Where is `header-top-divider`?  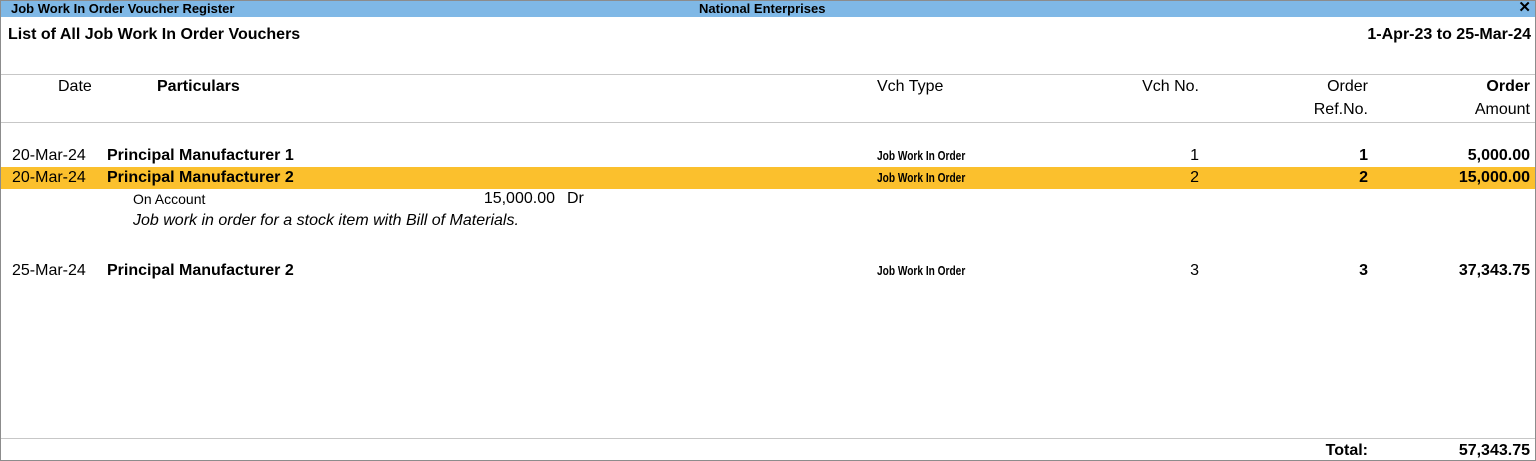 header-top-divider is located at coordinates (768, 74).